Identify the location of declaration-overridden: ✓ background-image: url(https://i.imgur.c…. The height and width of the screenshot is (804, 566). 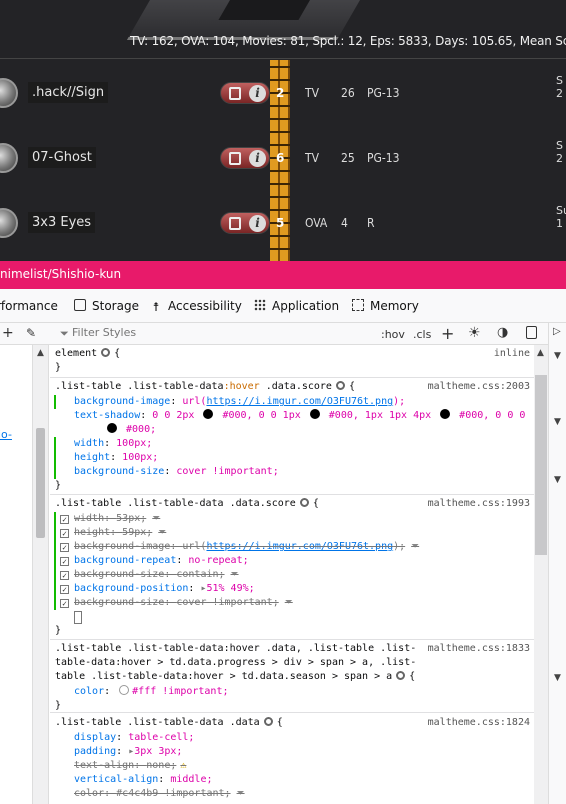
(239, 547).